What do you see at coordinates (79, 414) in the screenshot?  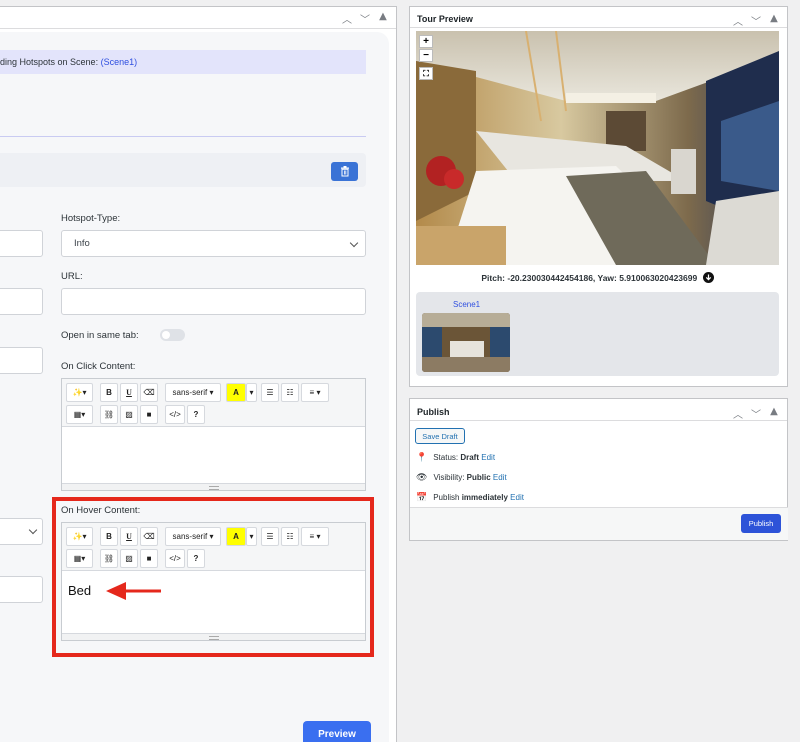 I see `table-icon: ▦▾` at bounding box center [79, 414].